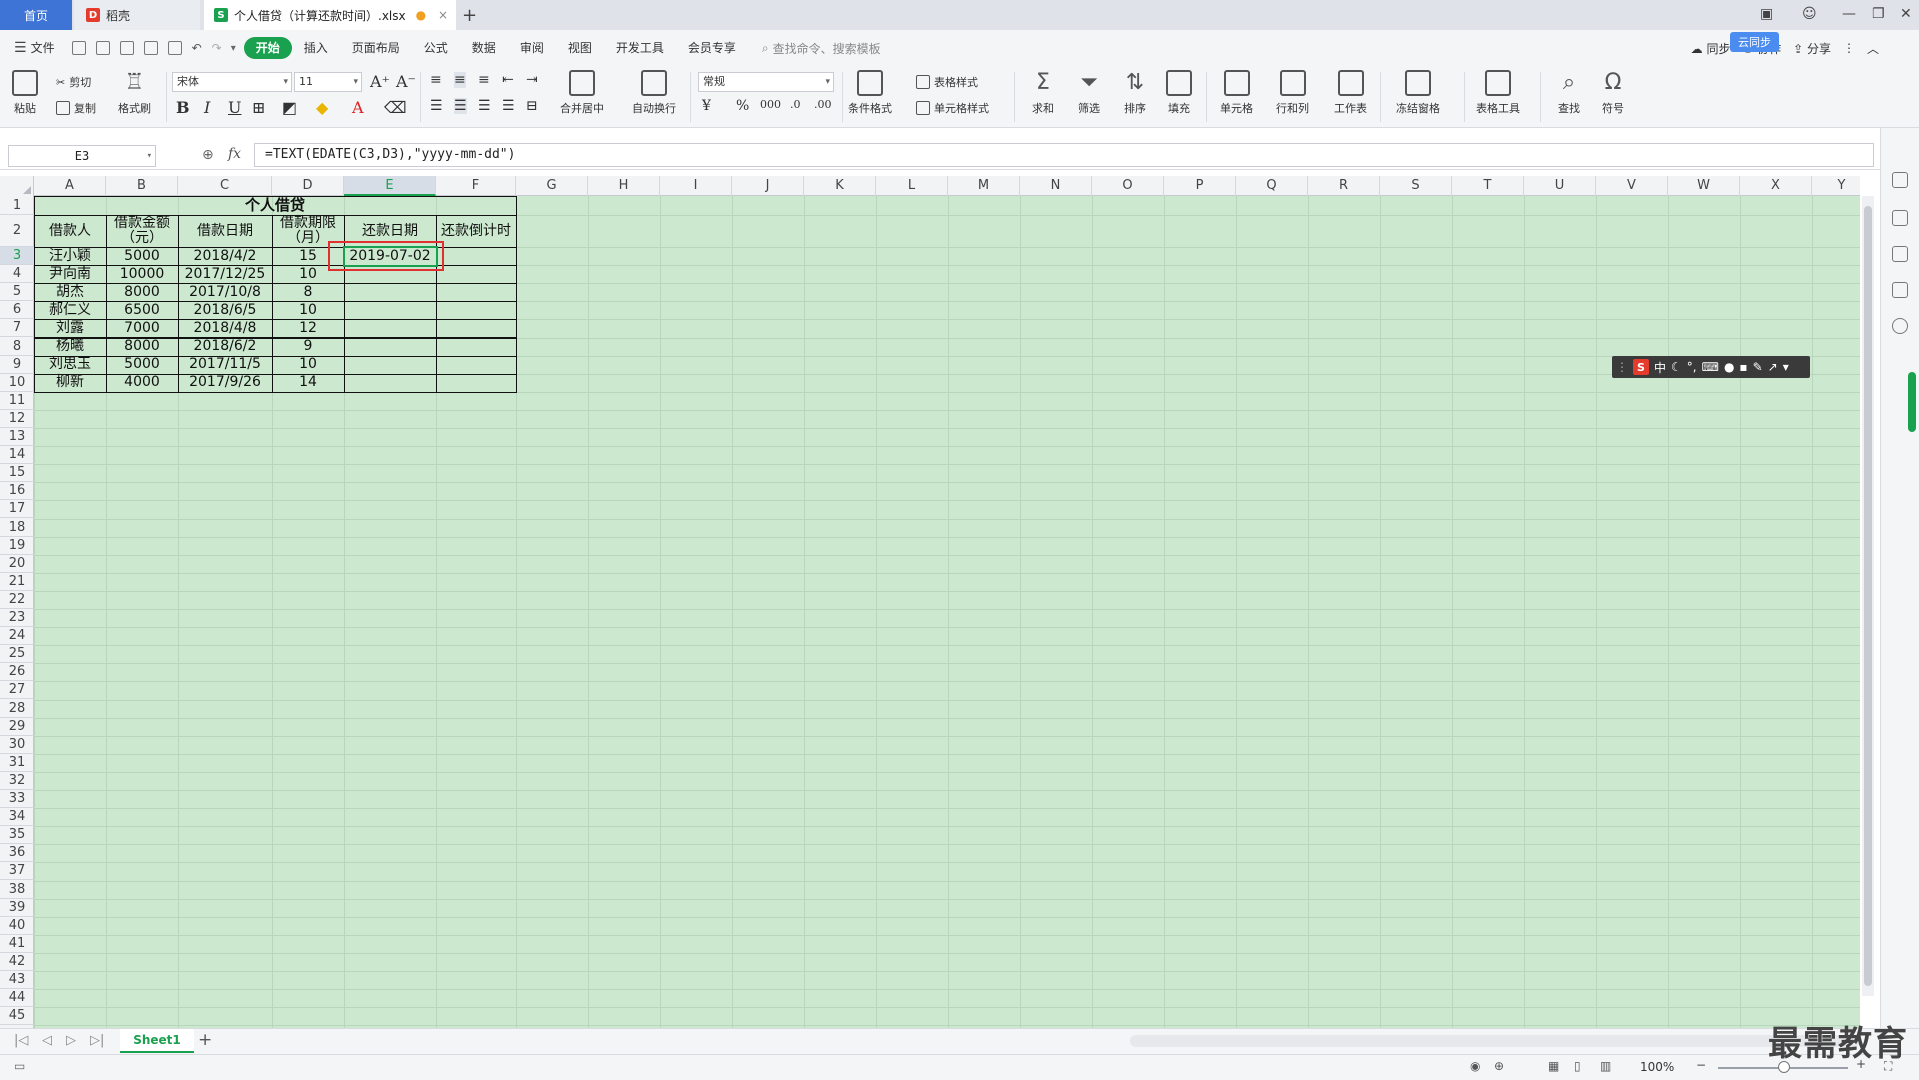 The image size is (1919, 1080). What do you see at coordinates (267, 48) in the screenshot?
I see `menu-home: 开始` at bounding box center [267, 48].